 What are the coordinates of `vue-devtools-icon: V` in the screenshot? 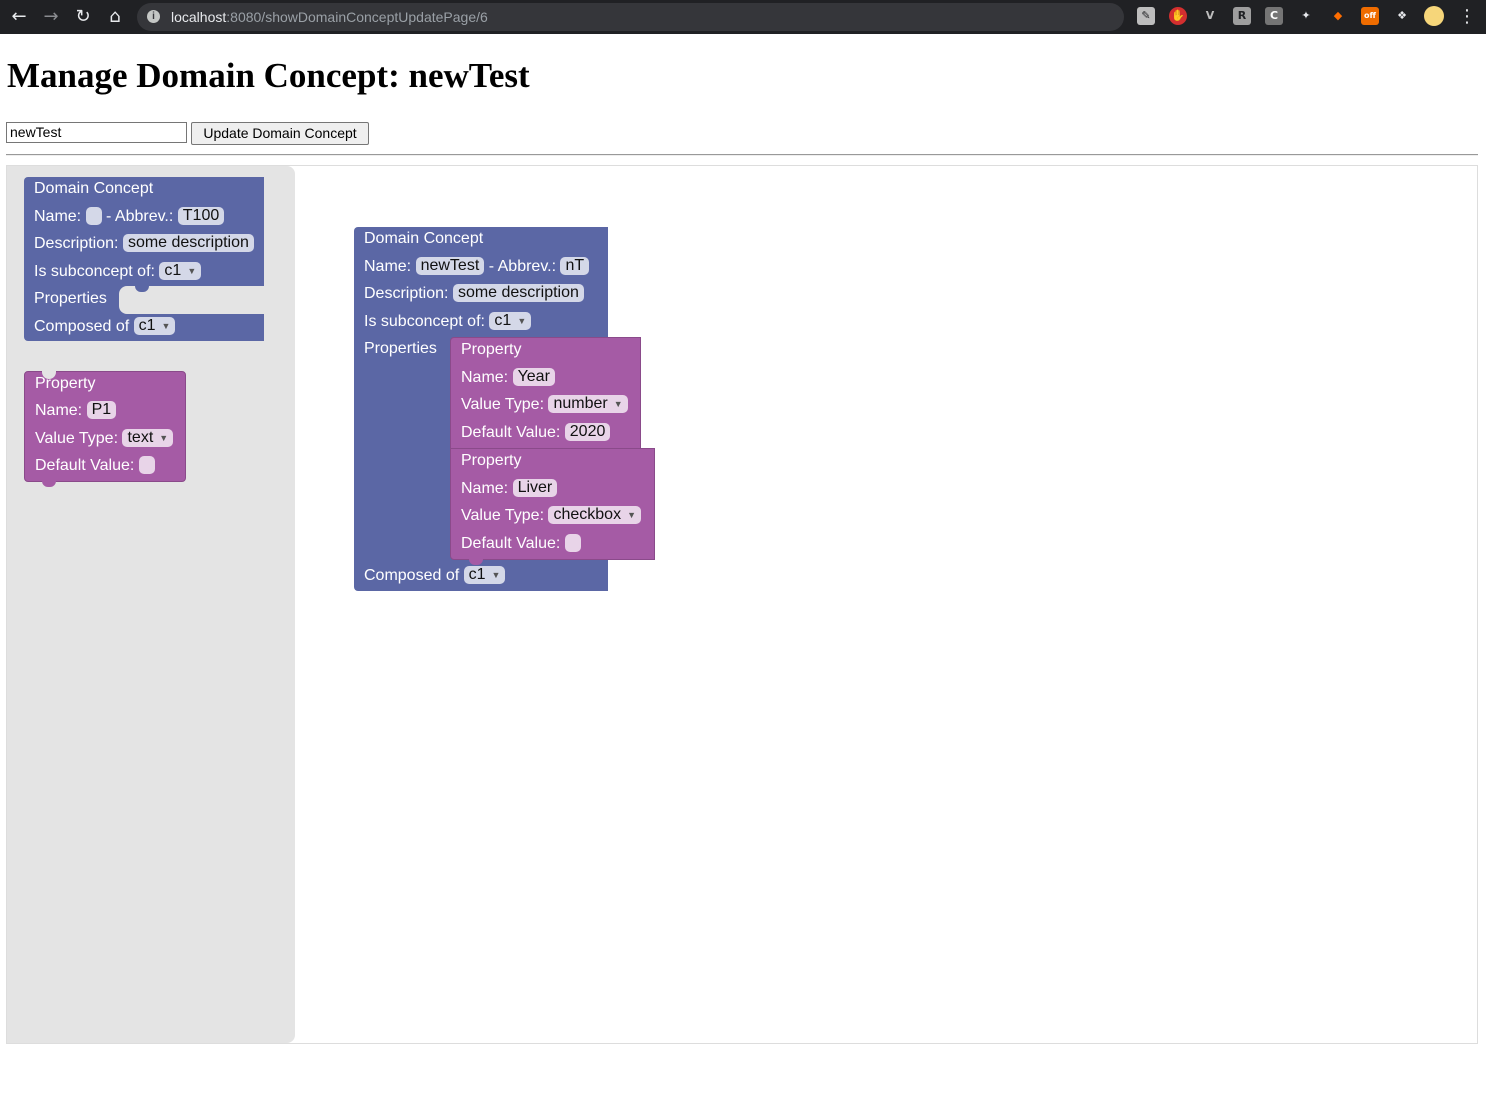 It's located at (1210, 16).